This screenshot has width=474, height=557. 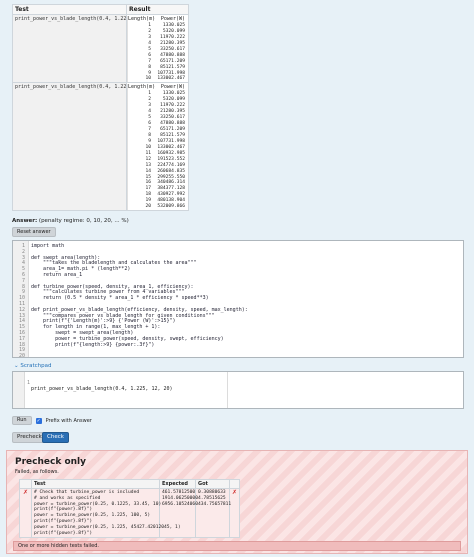 What do you see at coordinates (227, 390) in the screenshot?
I see `pane-divider` at bounding box center [227, 390].